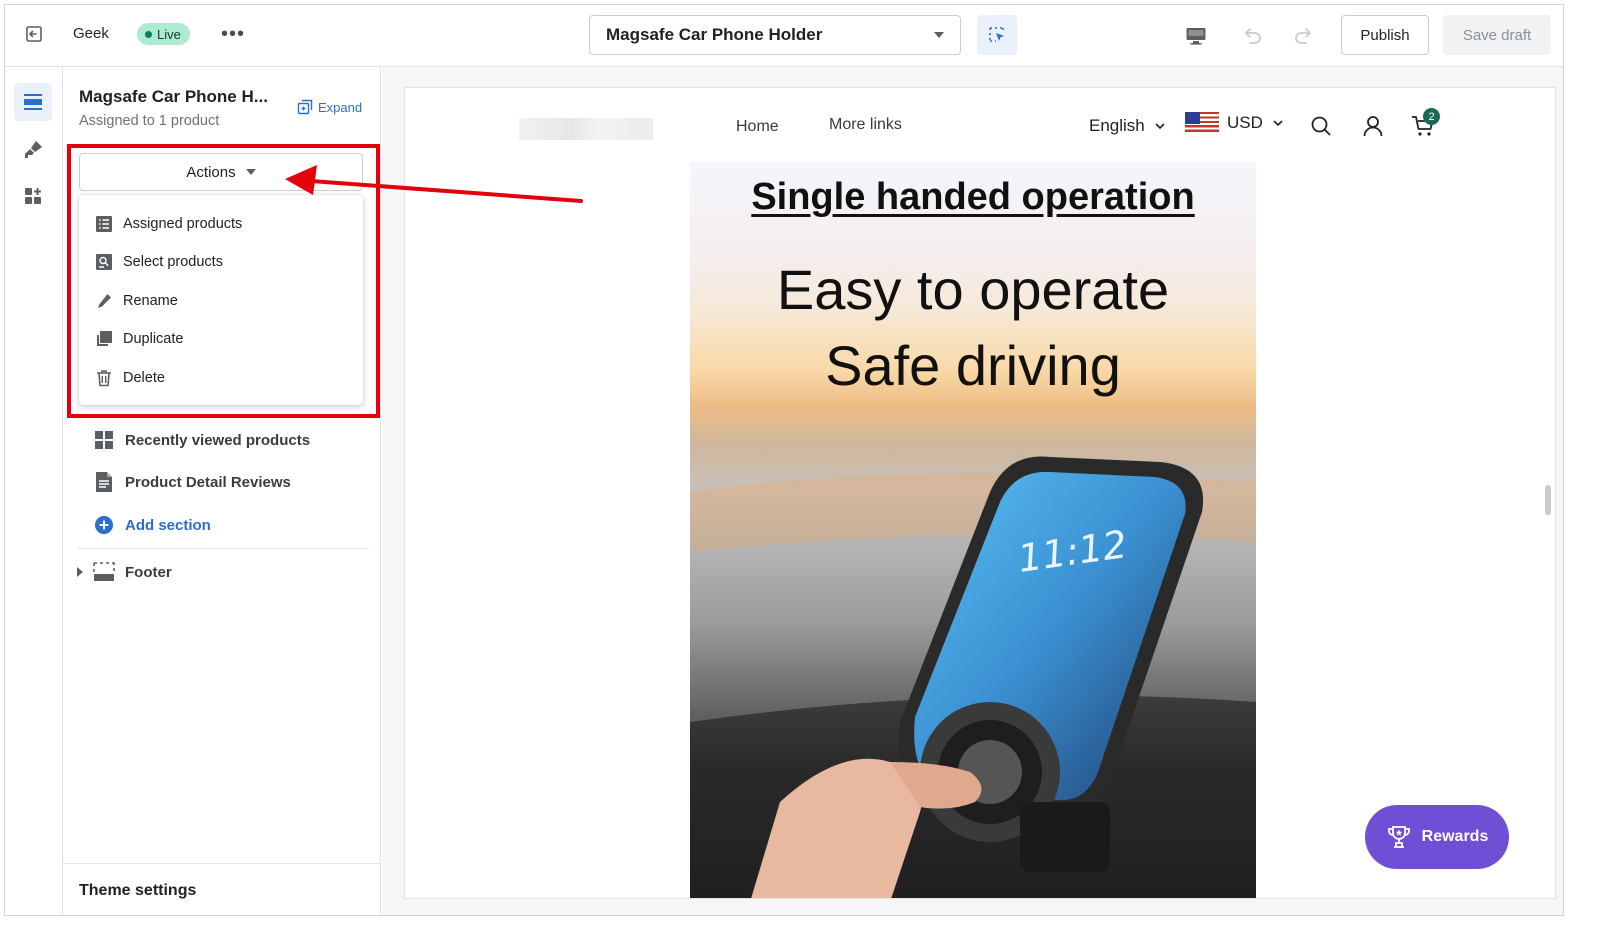 Image resolution: width=1600 pixels, height=937 pixels. I want to click on theme-settings-button: Theme settings, so click(222, 889).